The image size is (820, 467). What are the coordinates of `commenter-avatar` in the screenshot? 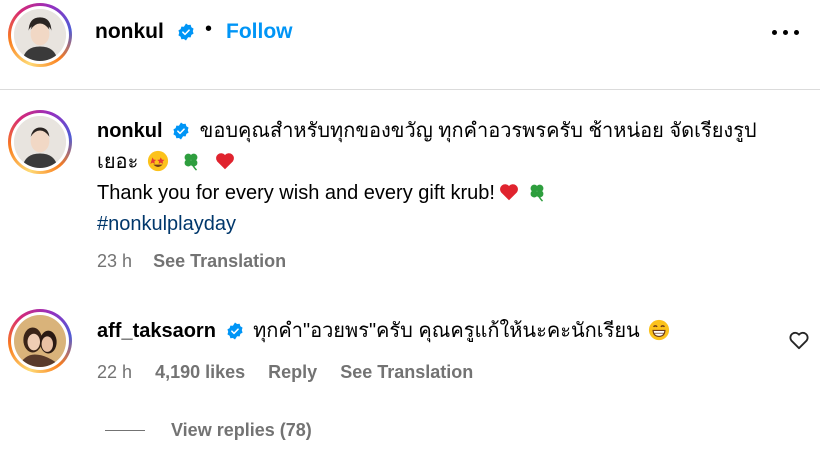 It's located at (40, 341).